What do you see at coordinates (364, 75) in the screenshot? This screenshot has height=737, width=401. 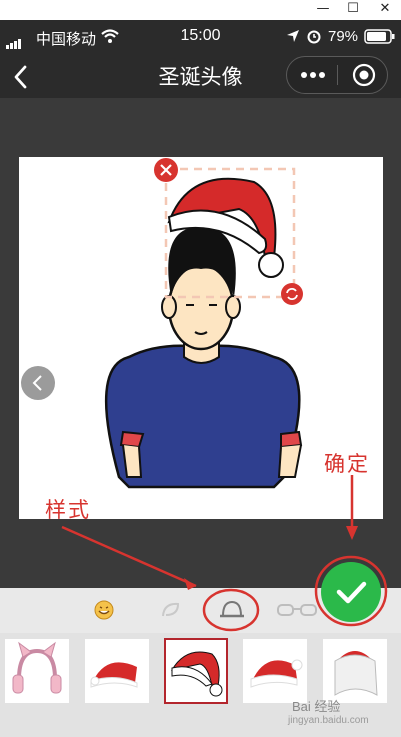 I see `close-mini-program-icon` at bounding box center [364, 75].